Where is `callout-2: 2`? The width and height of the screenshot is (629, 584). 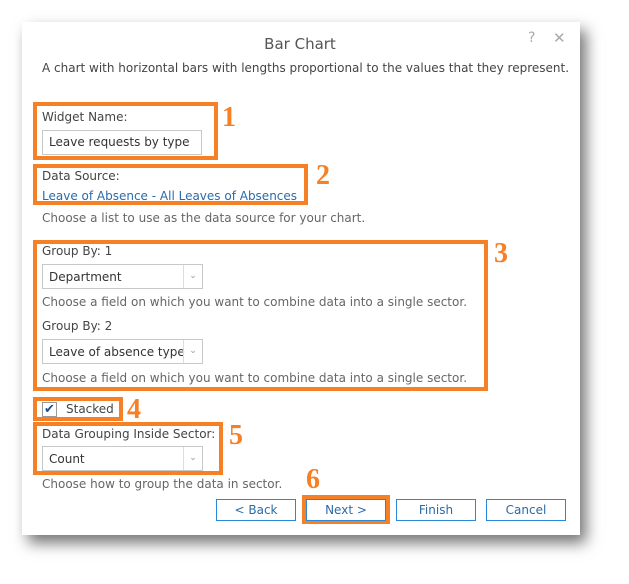
callout-2: 2 is located at coordinates (323, 175).